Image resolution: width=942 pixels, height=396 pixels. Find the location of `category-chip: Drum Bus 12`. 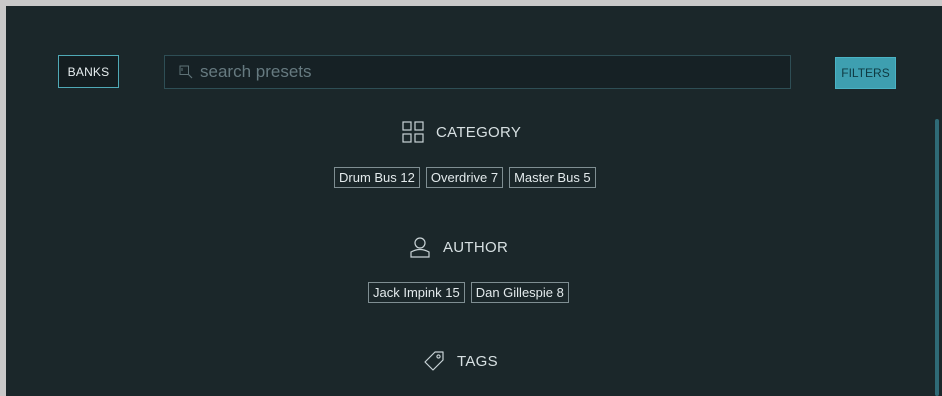

category-chip: Drum Bus 12 is located at coordinates (377, 177).